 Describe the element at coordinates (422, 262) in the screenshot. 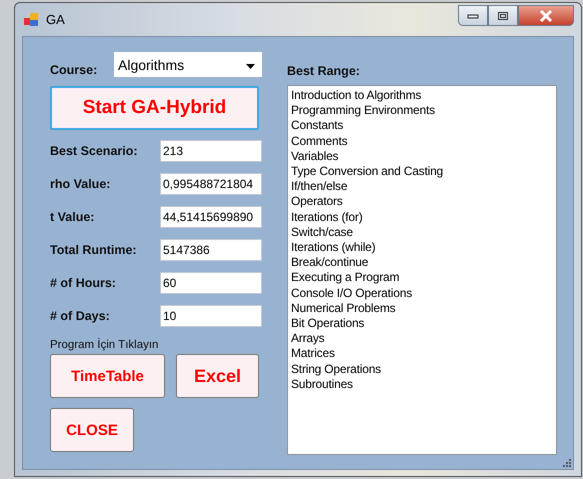

I see `list-item: Break/continue` at that location.